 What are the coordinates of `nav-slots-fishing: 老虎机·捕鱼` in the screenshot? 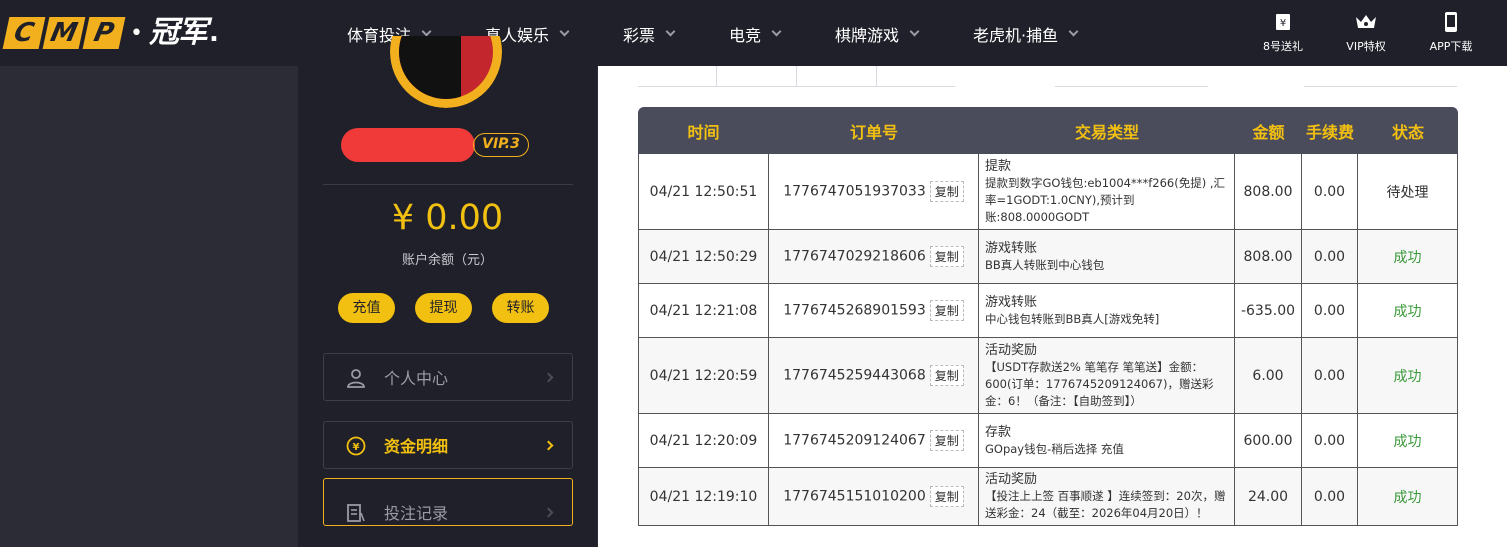 It's located at (1026, 34).